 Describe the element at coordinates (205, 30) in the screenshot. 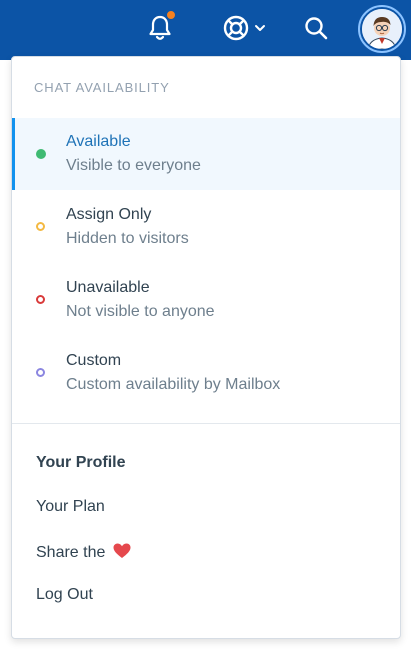

I see `top-navigation-bar` at that location.